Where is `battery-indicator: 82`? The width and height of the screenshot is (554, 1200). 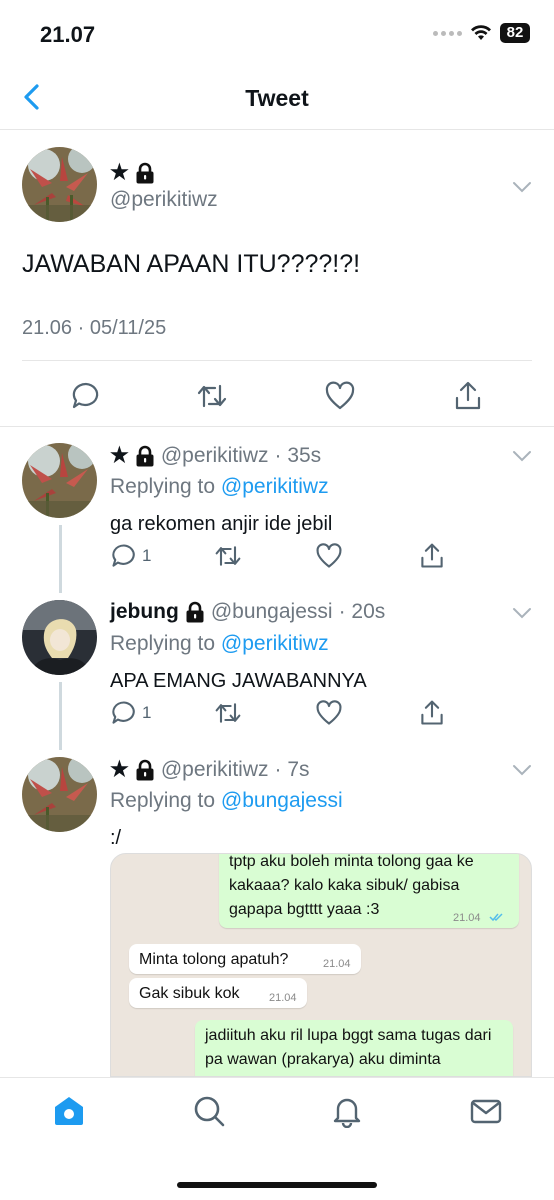
battery-indicator: 82 is located at coordinates (515, 33).